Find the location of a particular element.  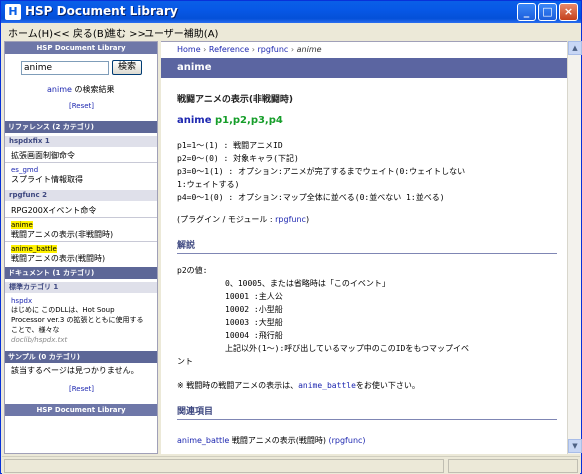

rpgfunc-desc: RPG200Xイベント命令 is located at coordinates (54, 210).